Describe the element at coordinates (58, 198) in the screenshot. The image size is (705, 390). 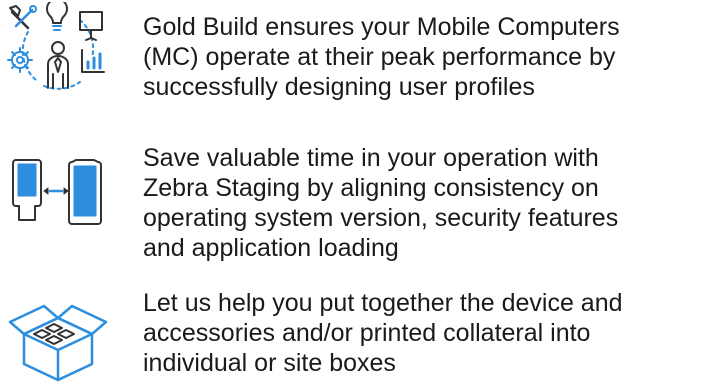
I see `mobile-staging-icon` at that location.